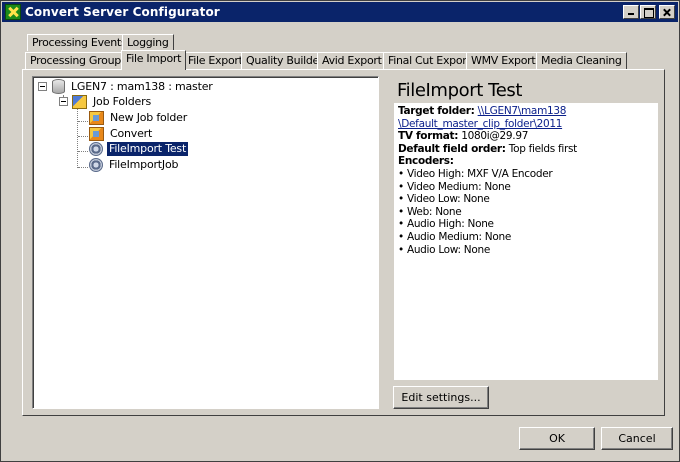 The height and width of the screenshot is (462, 680). I want to click on encoder-item: Audio Medium: None, so click(526, 237).